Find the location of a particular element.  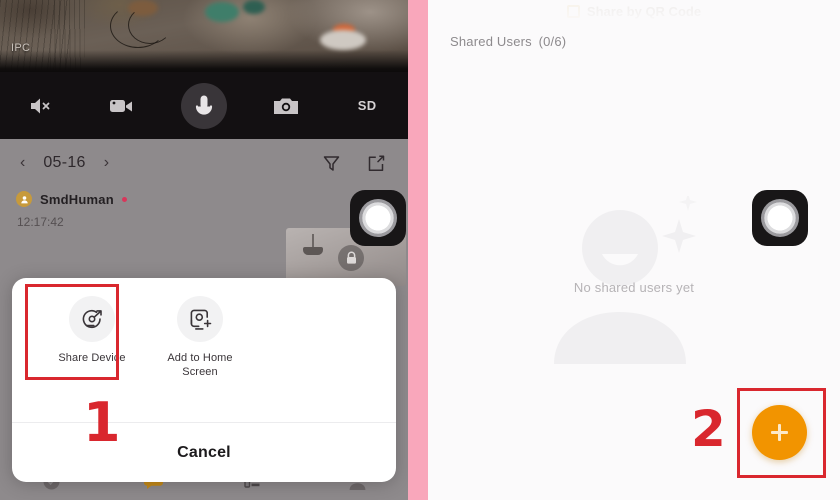

header-fade-overlay is located at coordinates (634, 13).